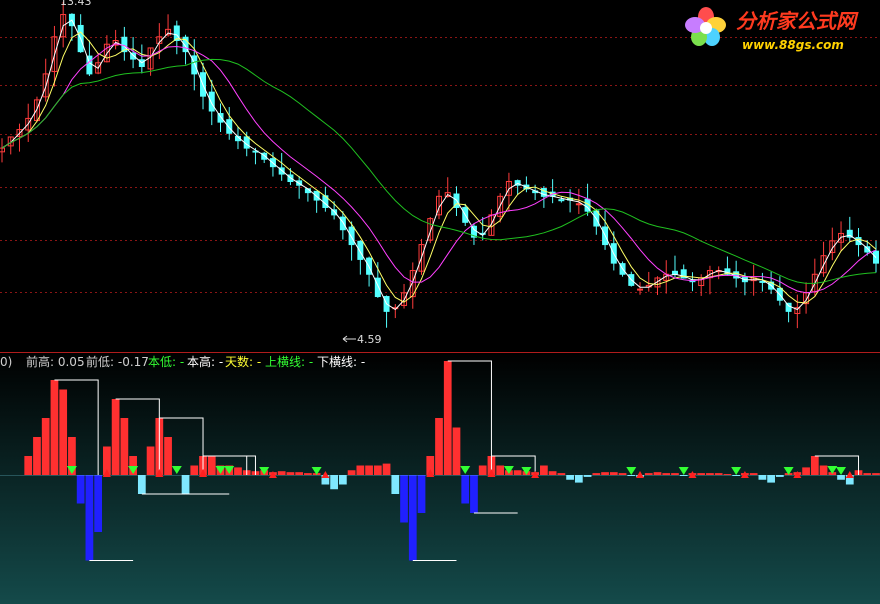 Image resolution: width=880 pixels, height=604 pixels. I want to click on legend-prev-high: 前高: 0.05, so click(55, 361).